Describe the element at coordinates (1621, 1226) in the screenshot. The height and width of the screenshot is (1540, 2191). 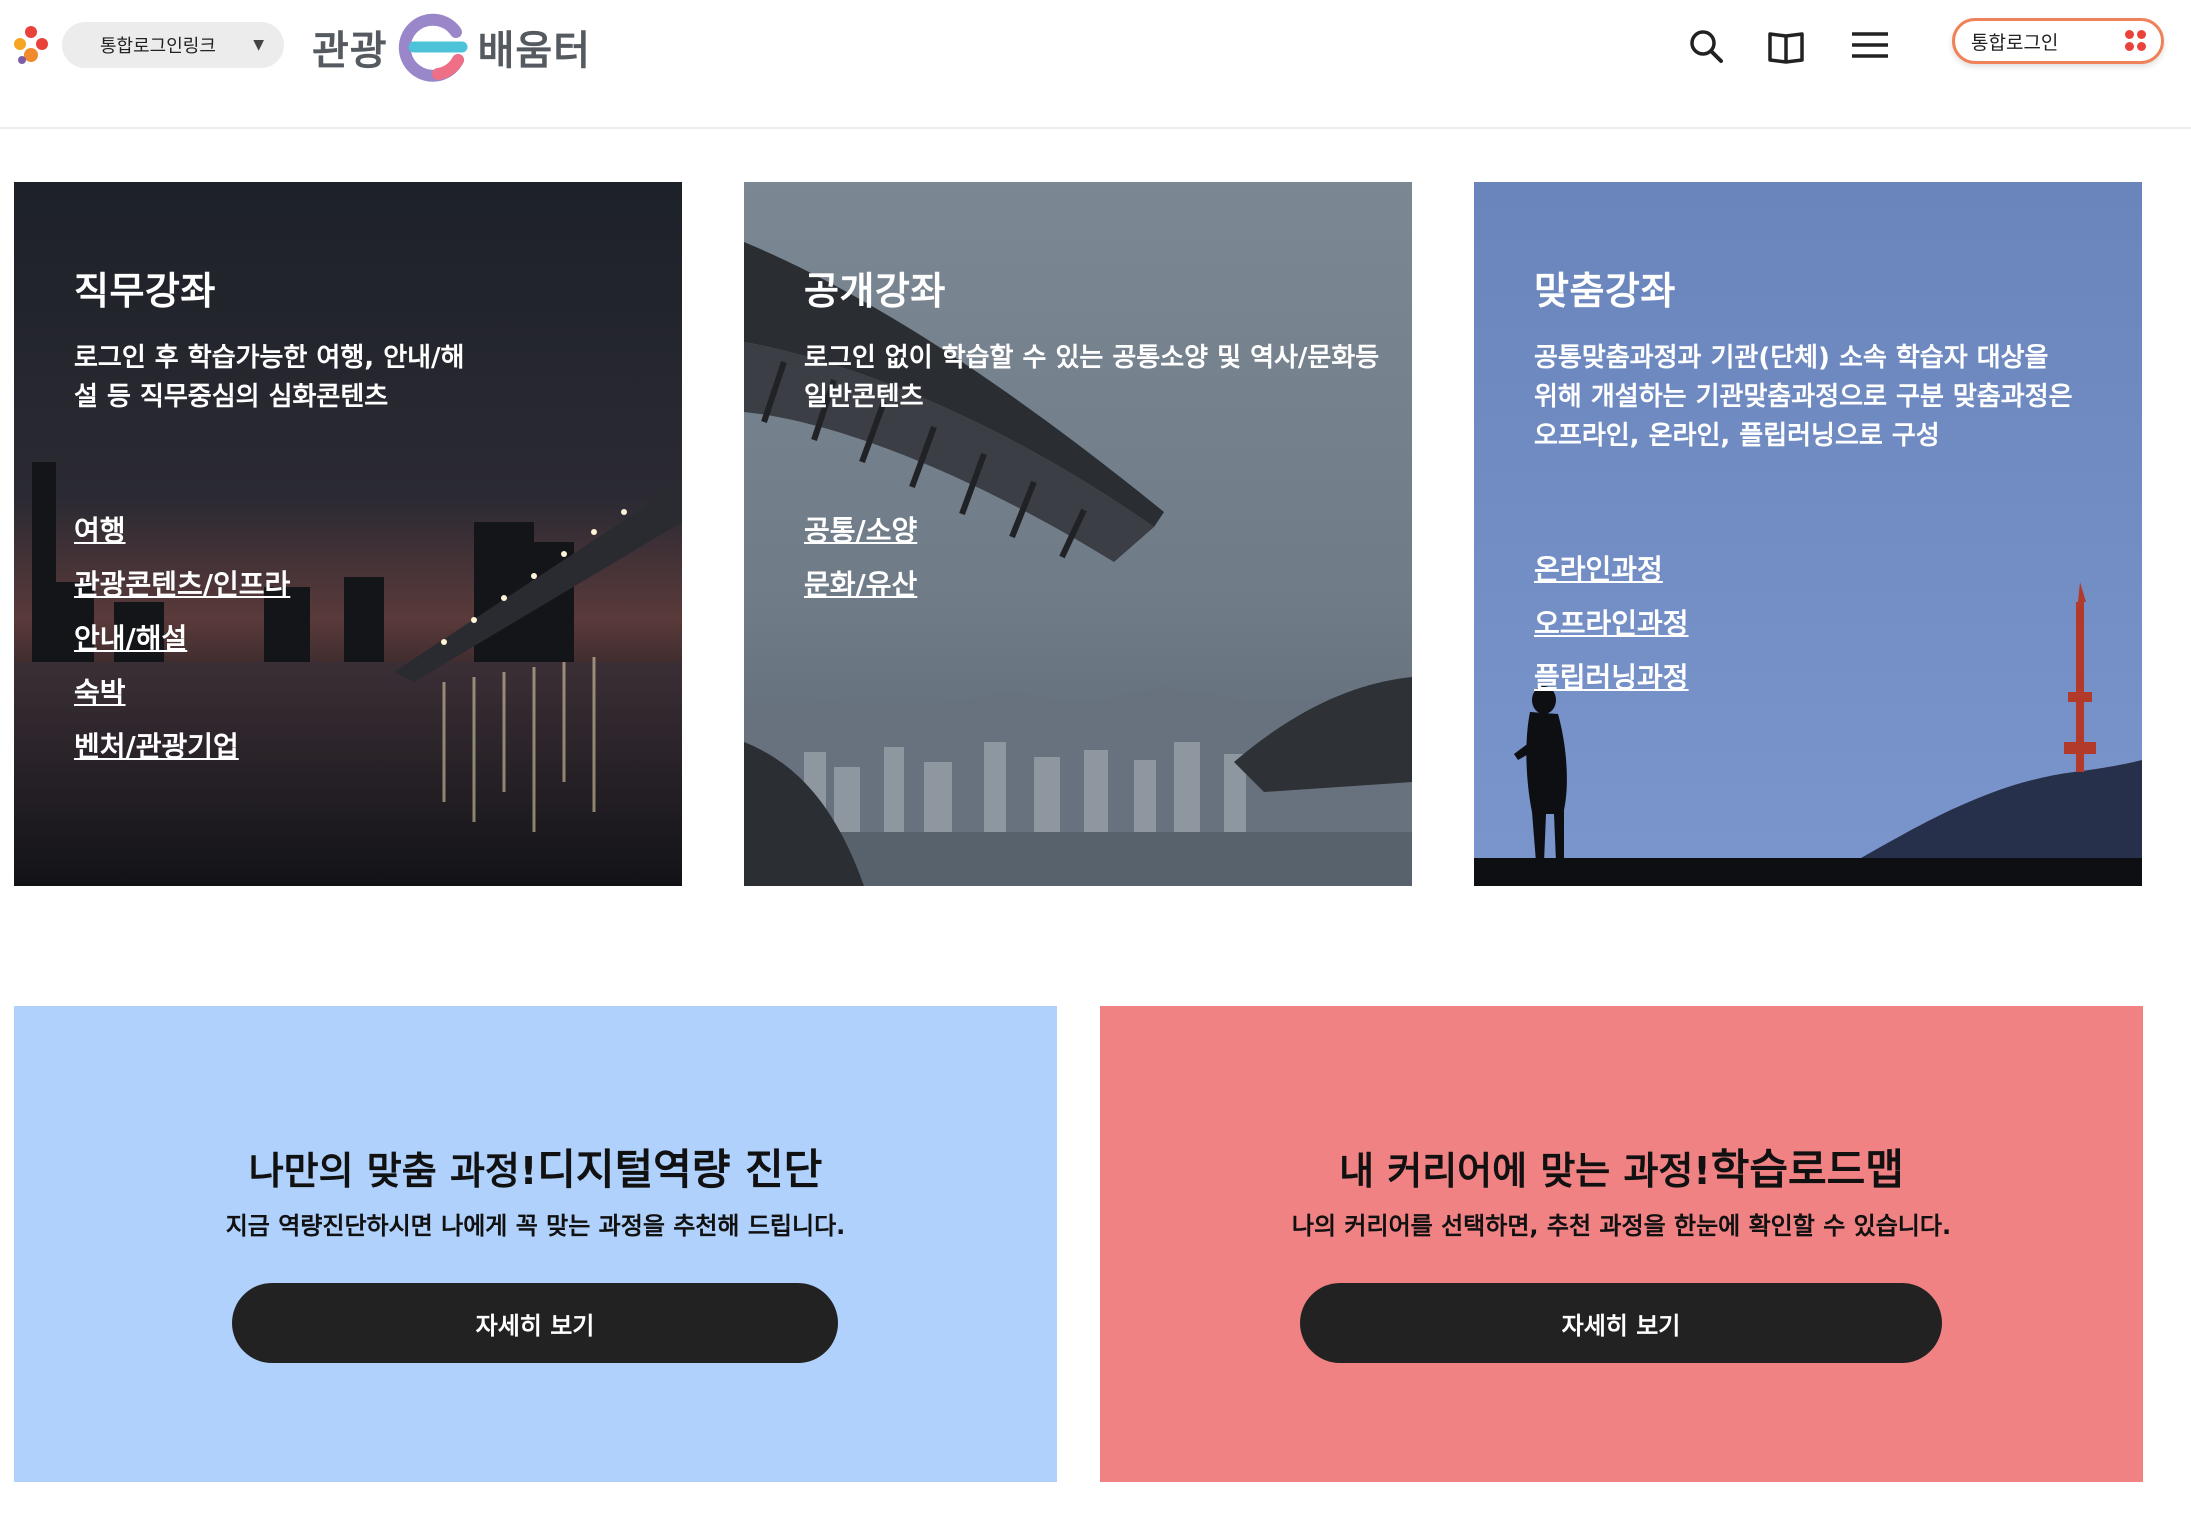
I see `banner-description: 나의 커리어를 선택하면, 추천 과정을 한눈에 확인할 수 있습니다.` at that location.